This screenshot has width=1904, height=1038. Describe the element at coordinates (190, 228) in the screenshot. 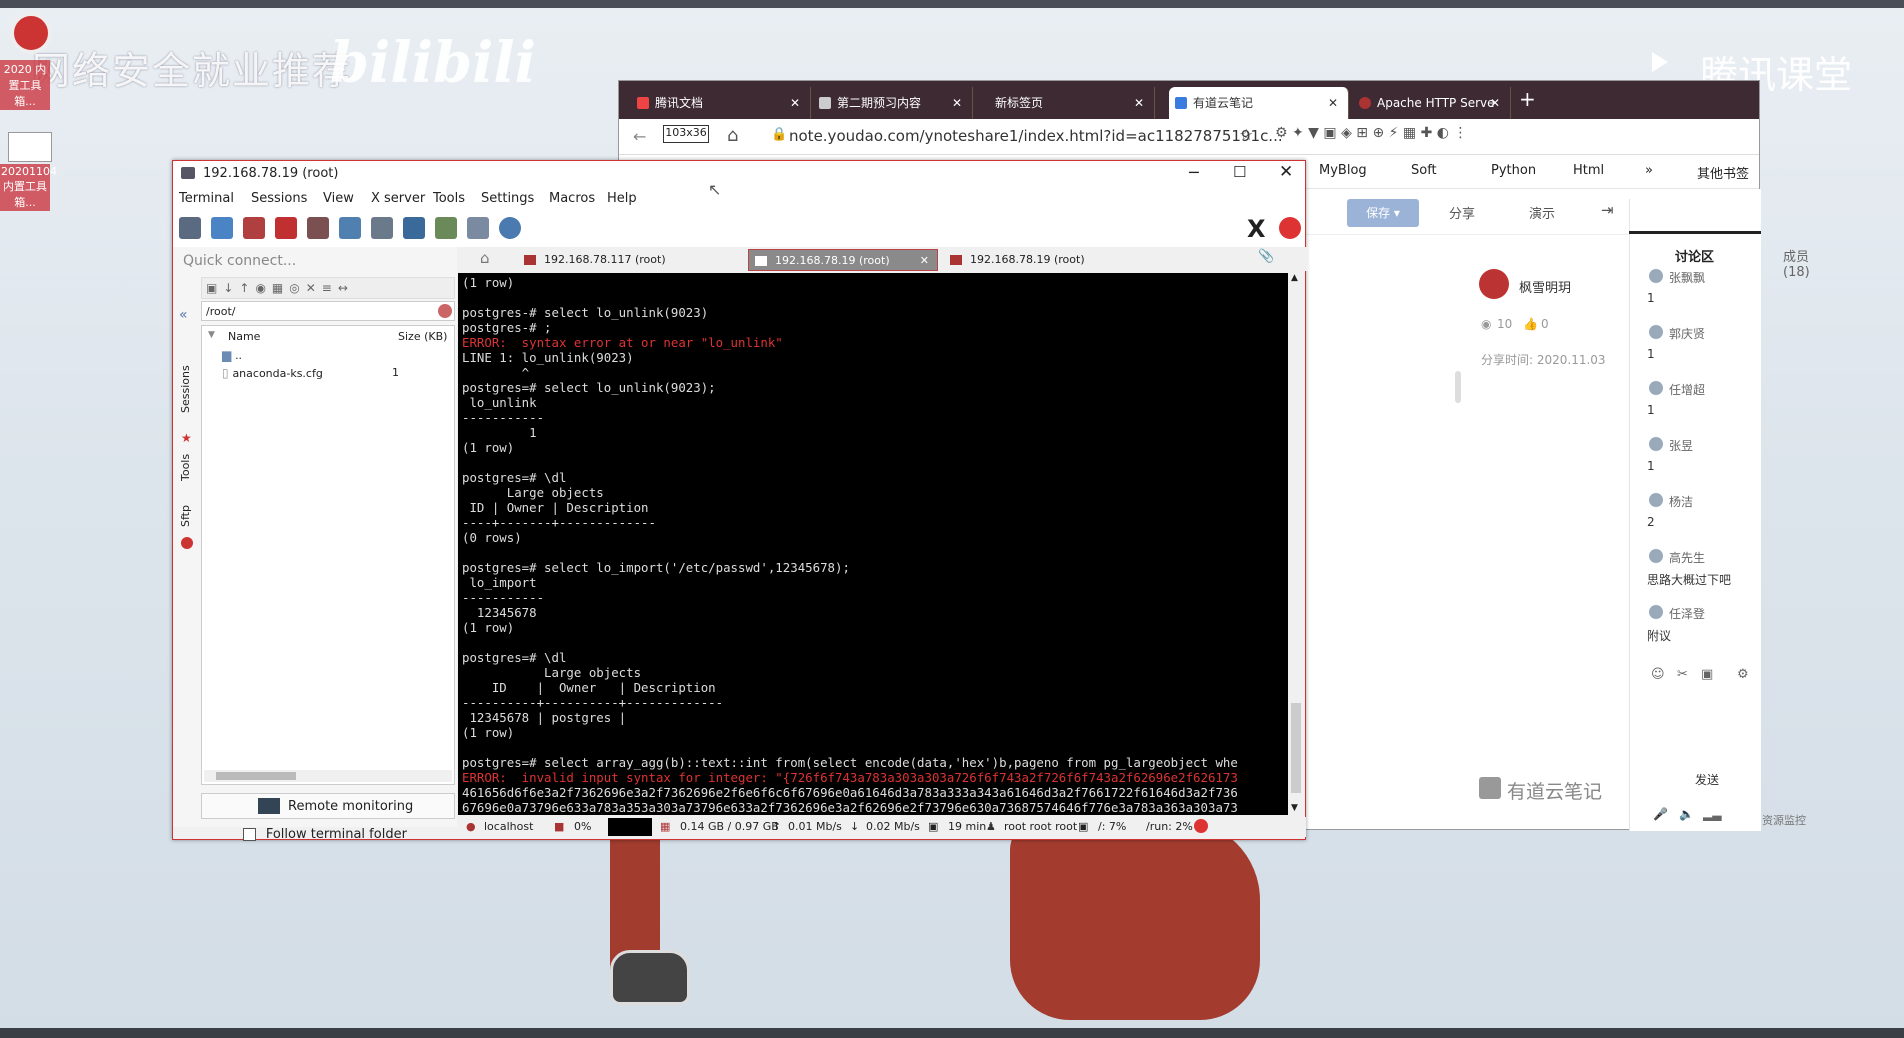

I see `session-icon` at that location.